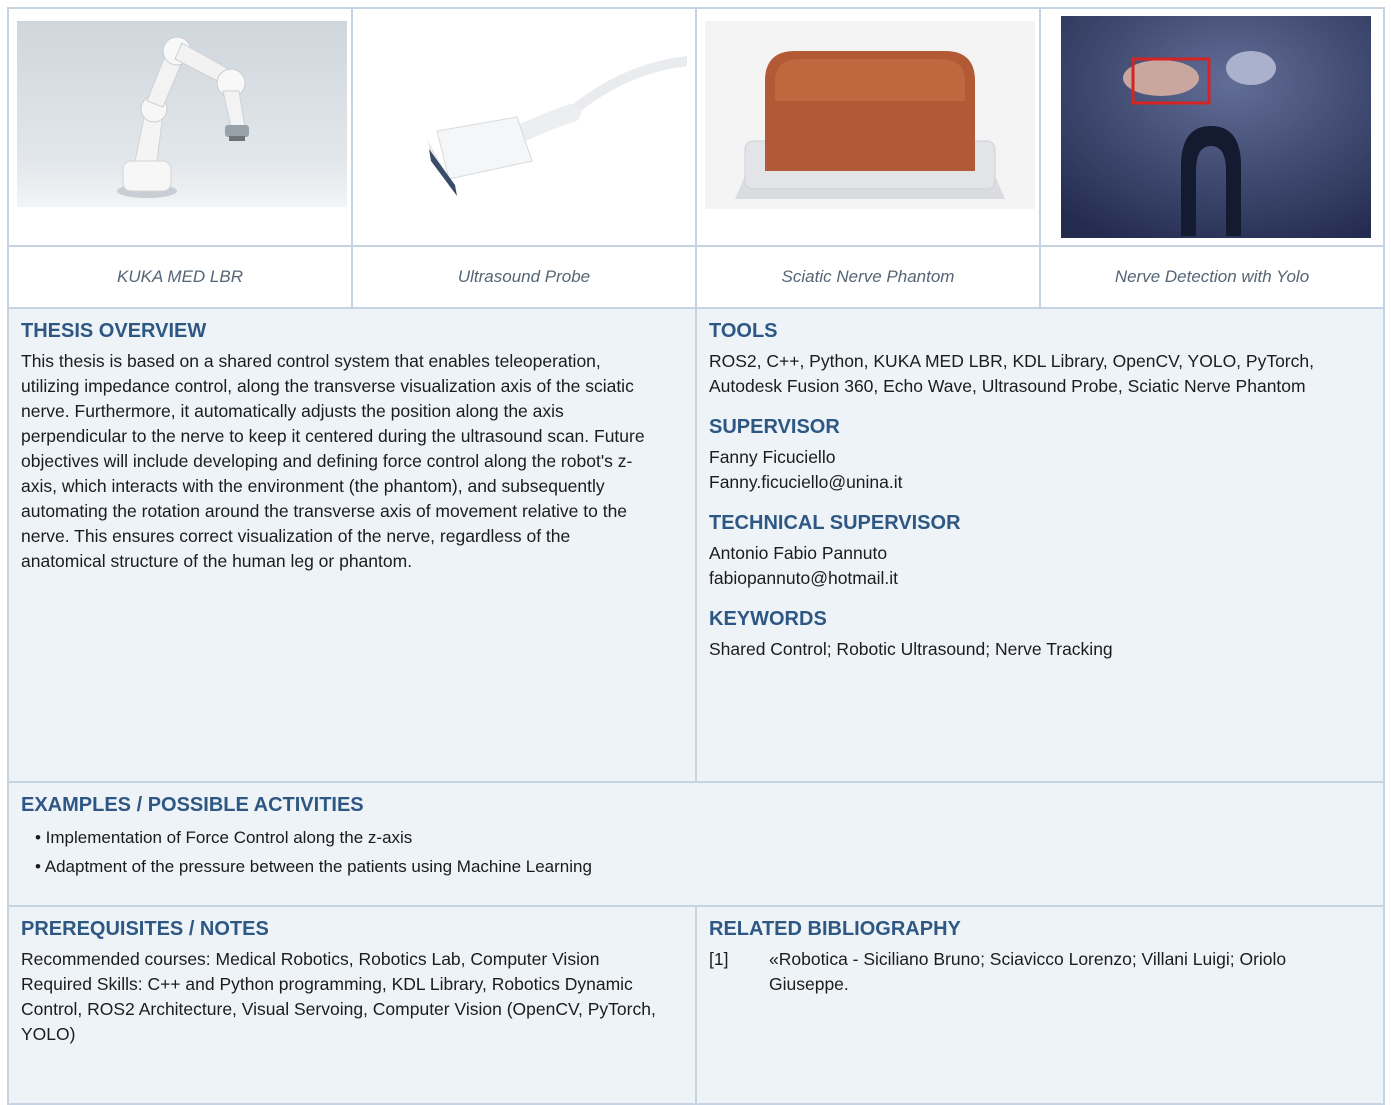 The width and height of the screenshot is (1391, 1105). I want to click on thesis-overview-title: THESIS OVERVIEW, so click(114, 331).